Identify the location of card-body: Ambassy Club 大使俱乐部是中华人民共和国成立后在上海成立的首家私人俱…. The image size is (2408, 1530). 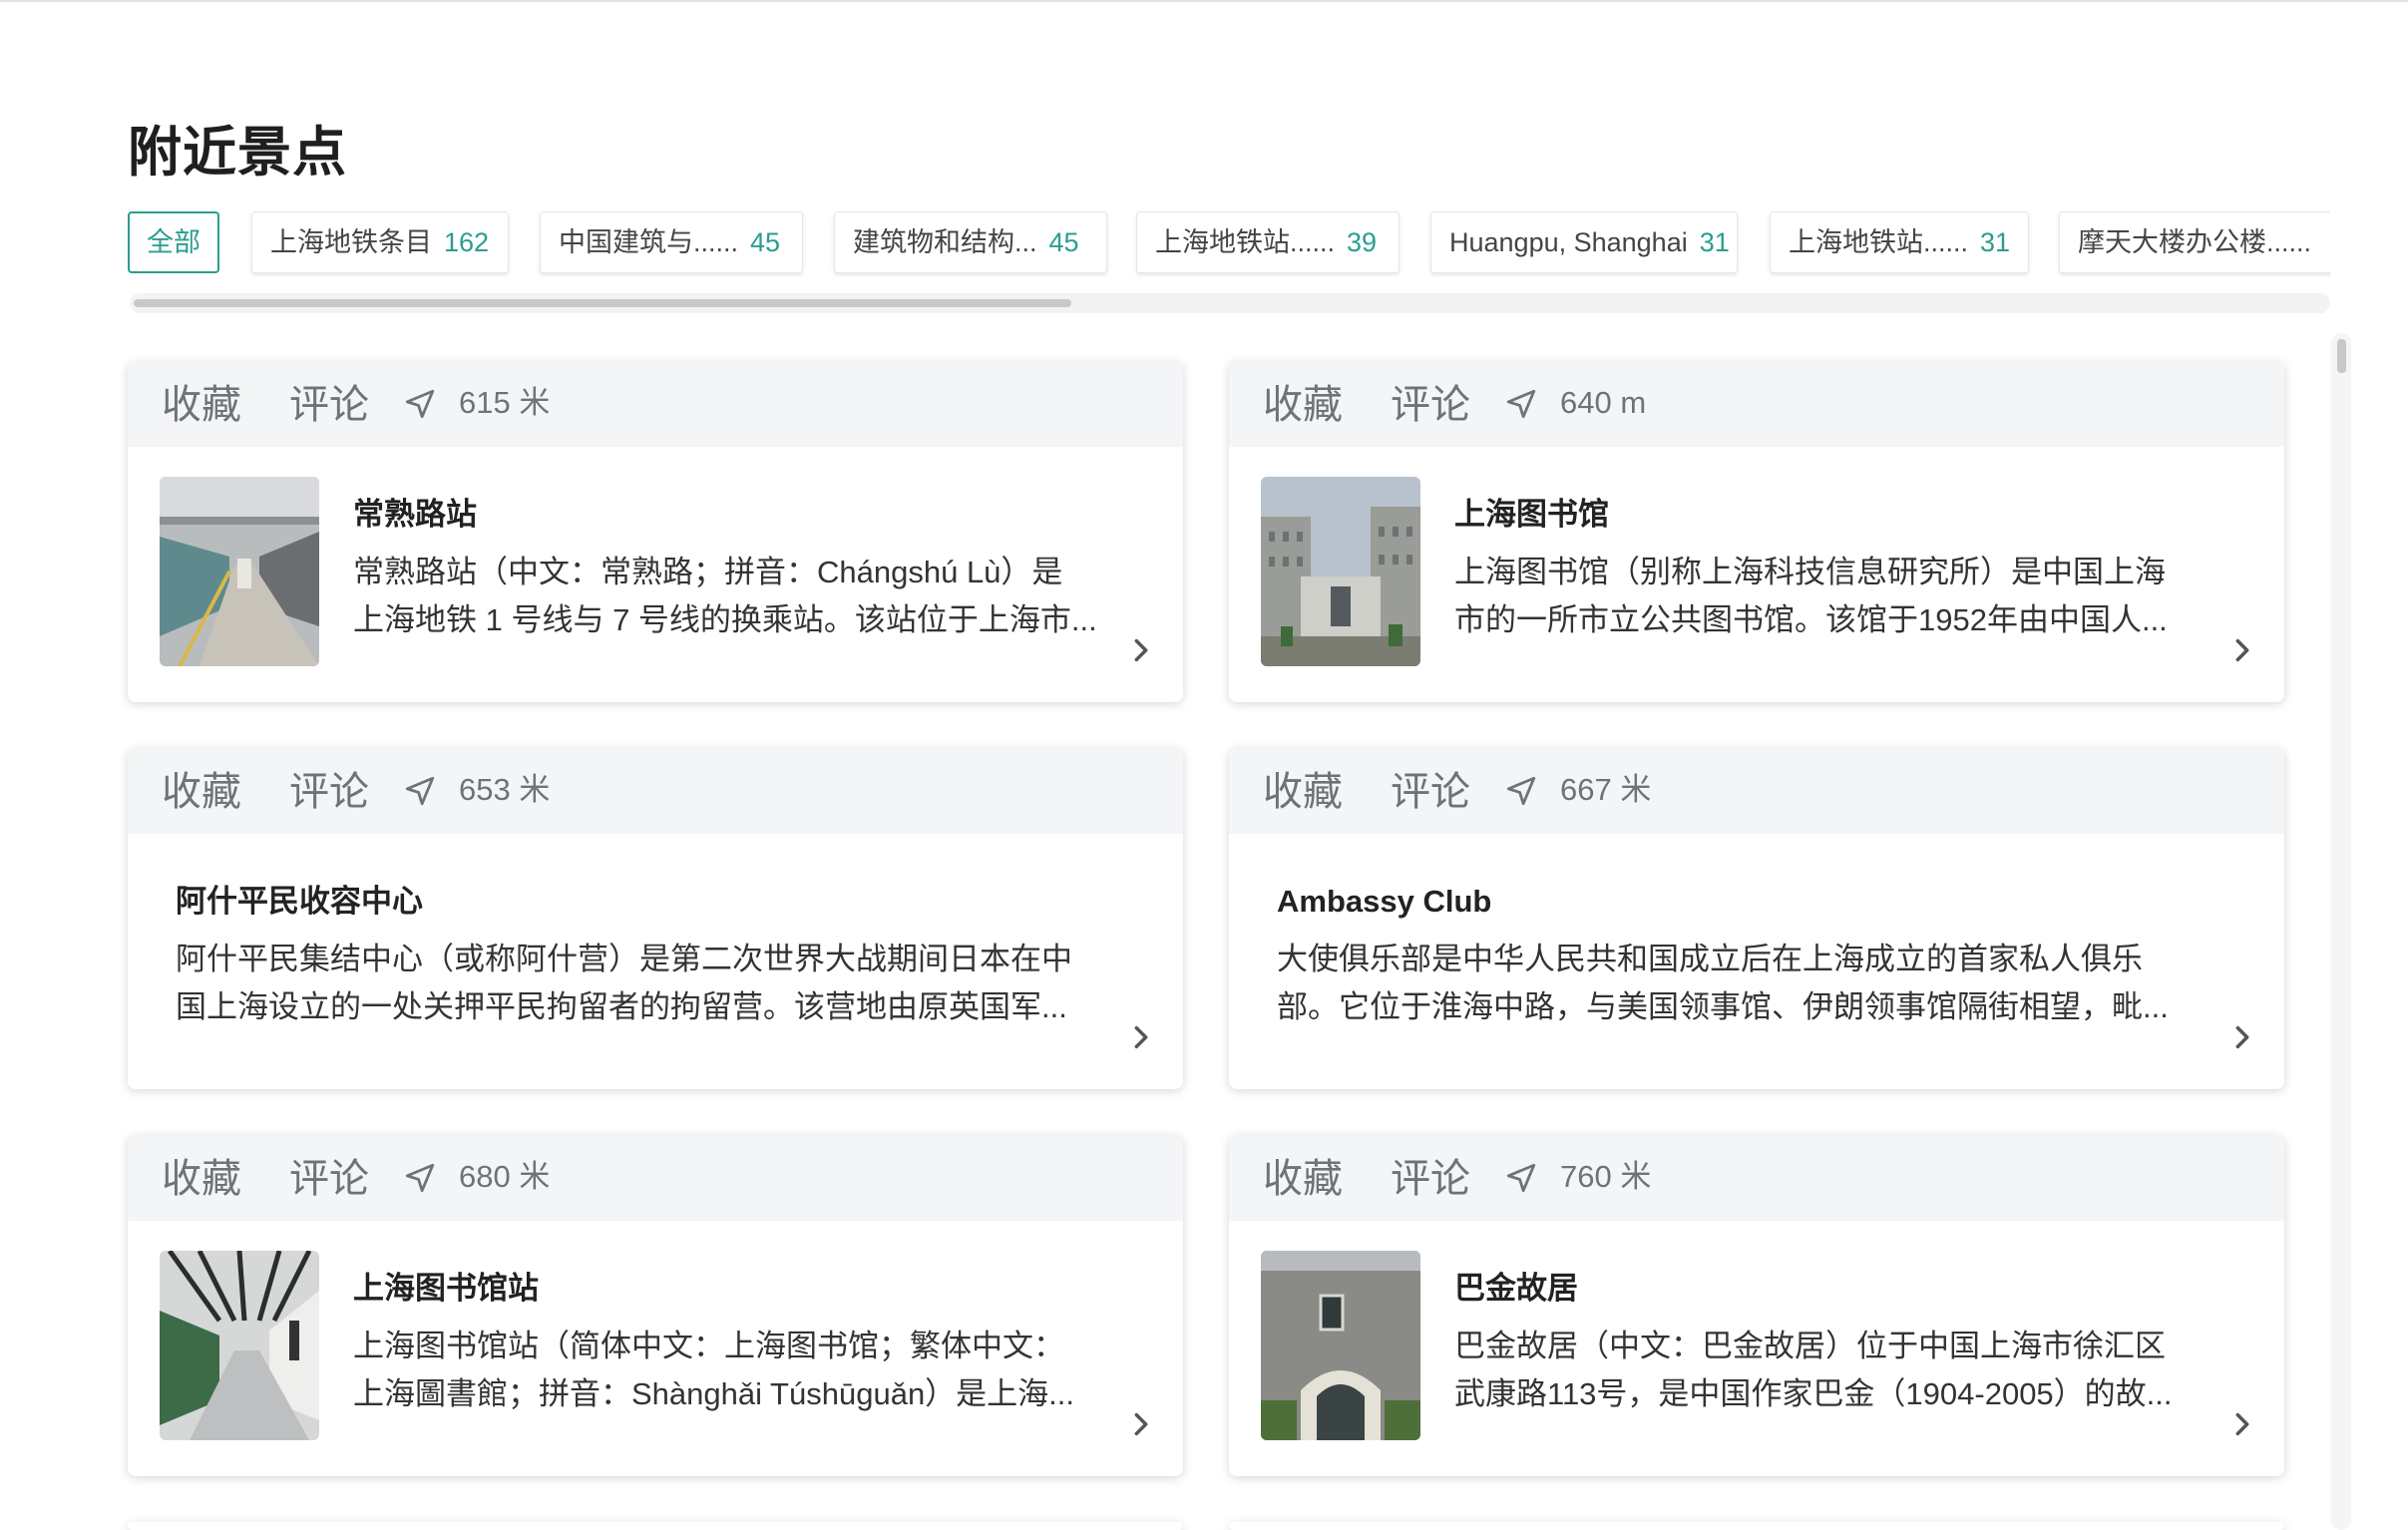
(1744, 956).